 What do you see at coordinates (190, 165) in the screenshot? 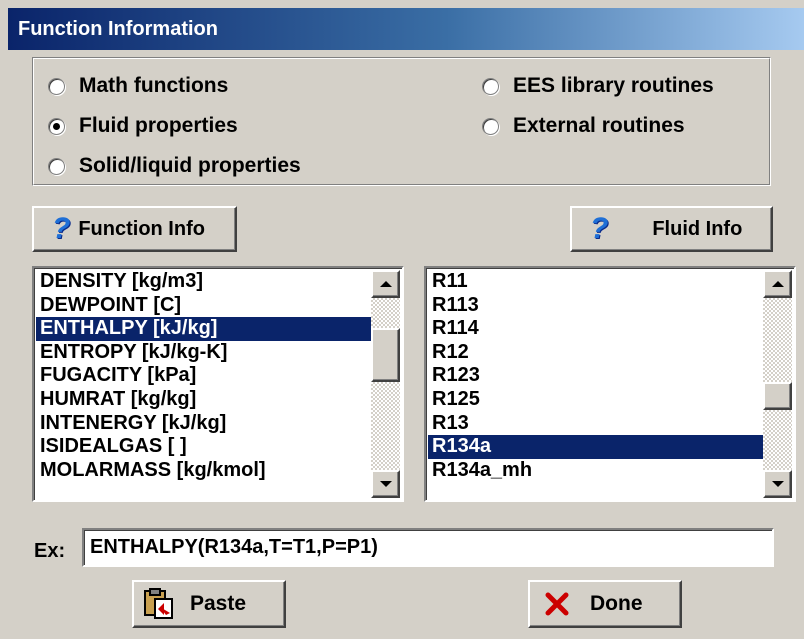
I see `radio-label: Solid/liquid properties` at bounding box center [190, 165].